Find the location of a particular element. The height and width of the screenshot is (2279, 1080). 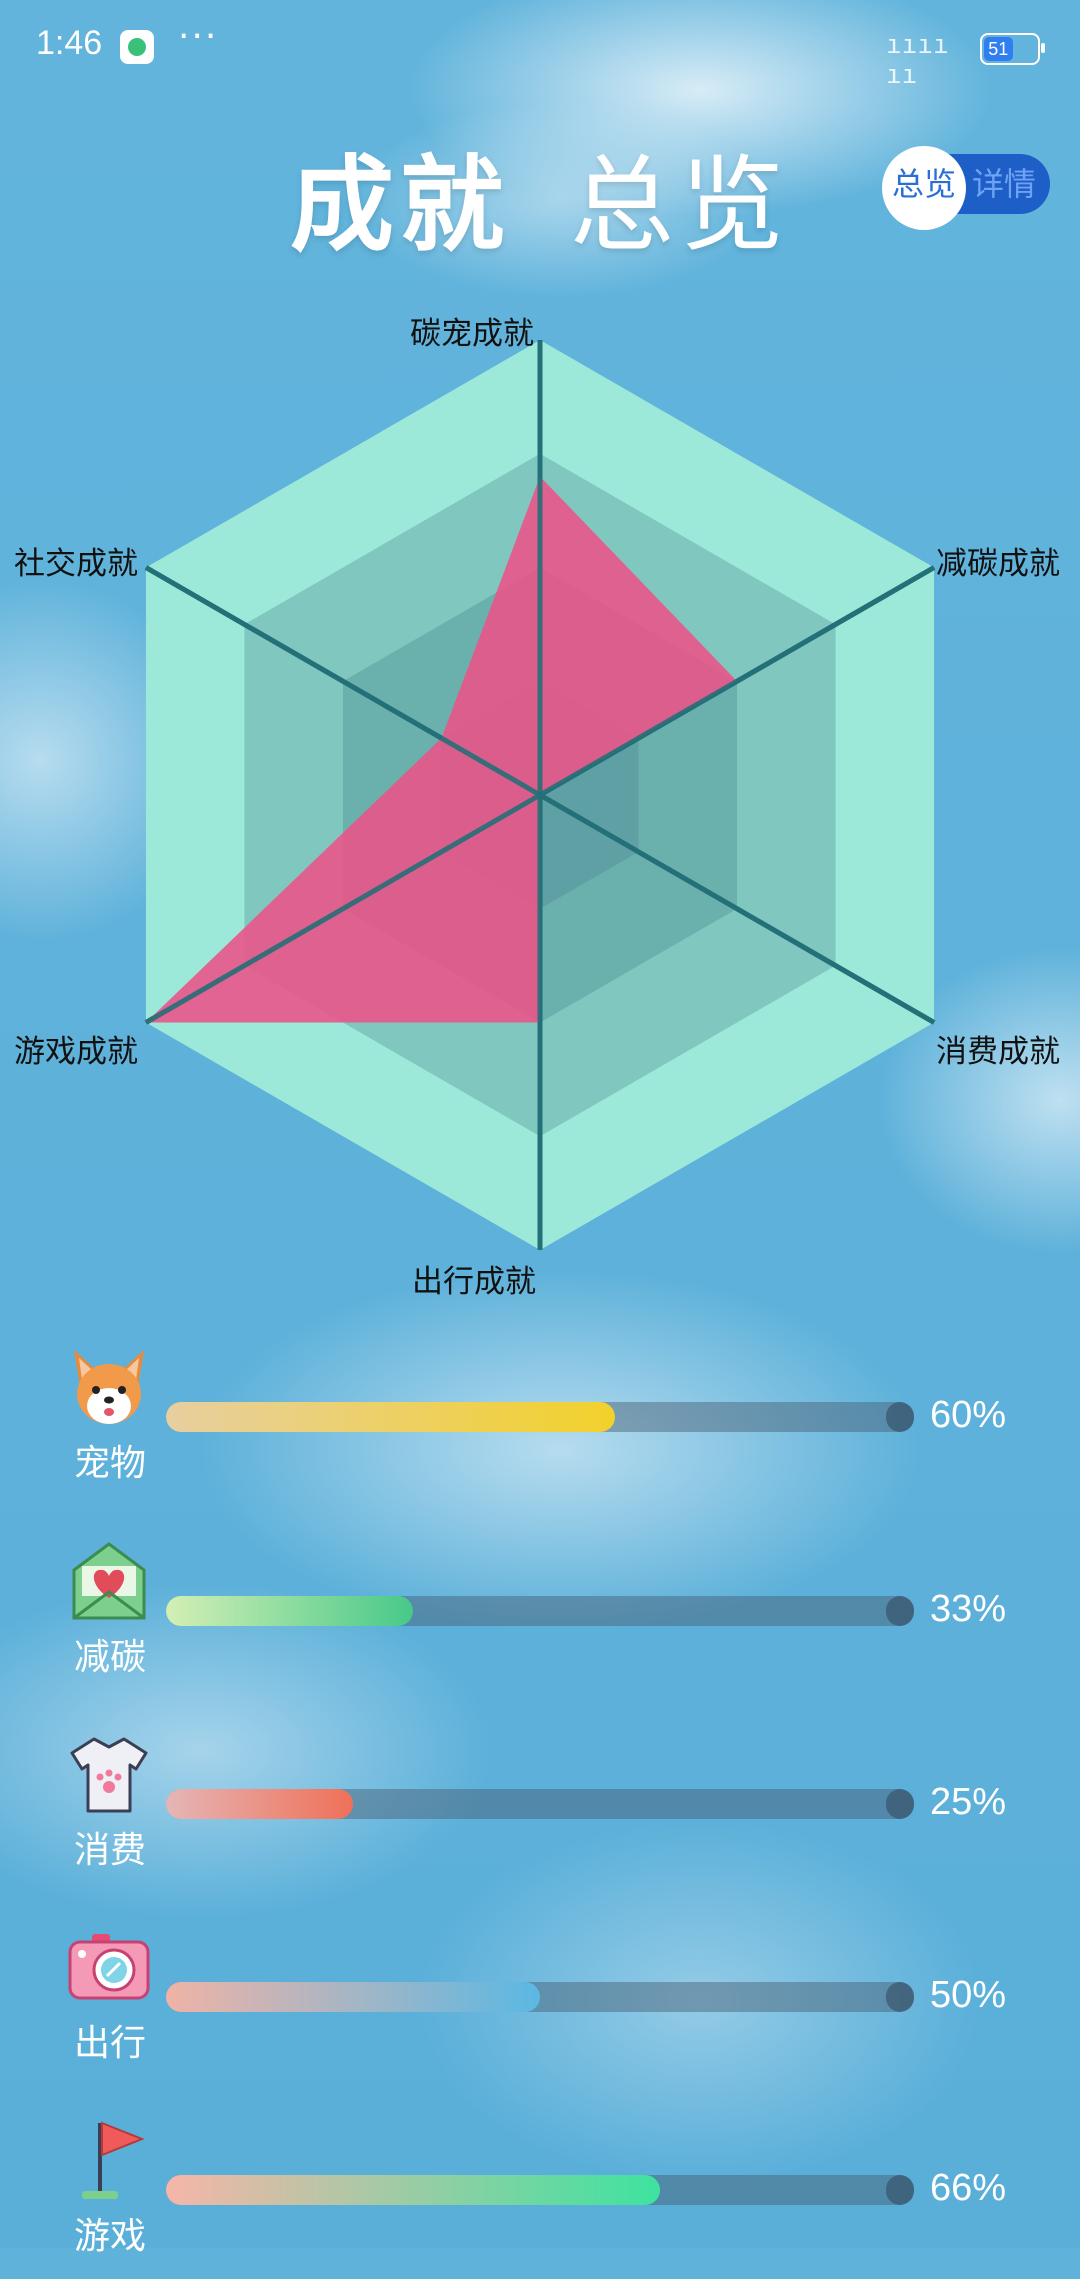

radar-label-carbon: 减碳成就 is located at coordinates (998, 564).